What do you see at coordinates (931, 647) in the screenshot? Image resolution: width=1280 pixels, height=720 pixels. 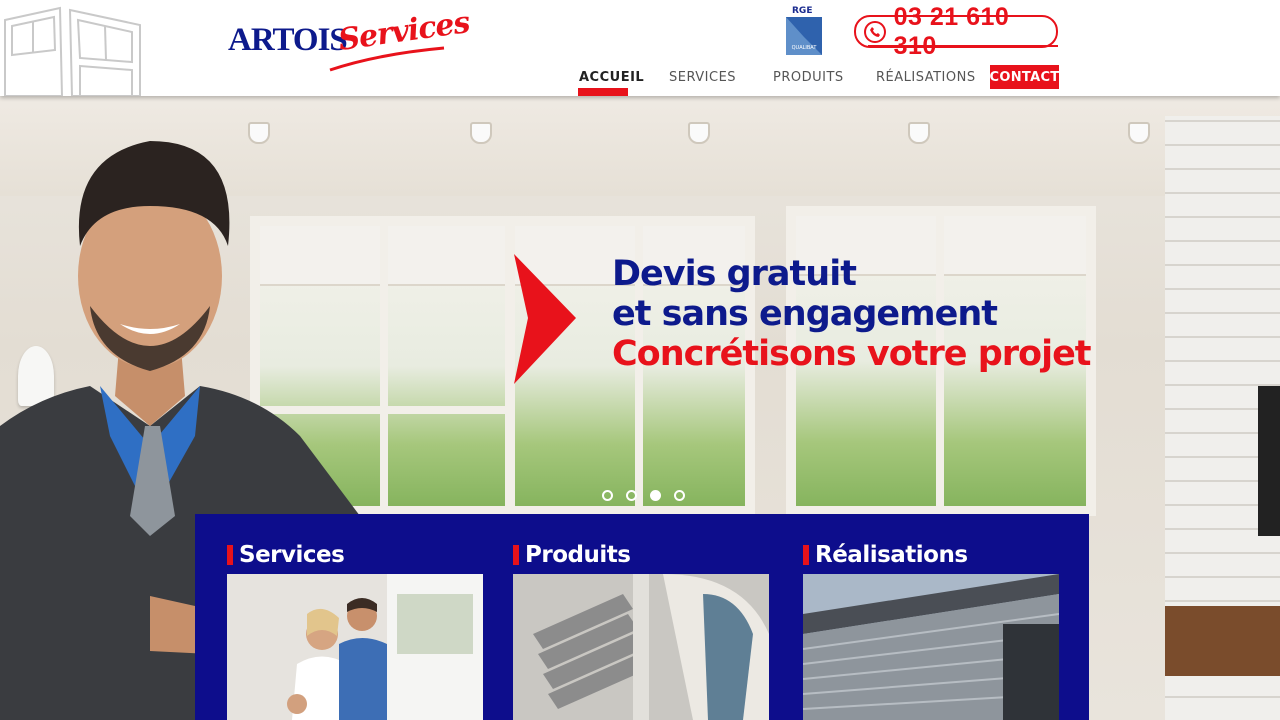 I see `card-image-realisations` at bounding box center [931, 647].